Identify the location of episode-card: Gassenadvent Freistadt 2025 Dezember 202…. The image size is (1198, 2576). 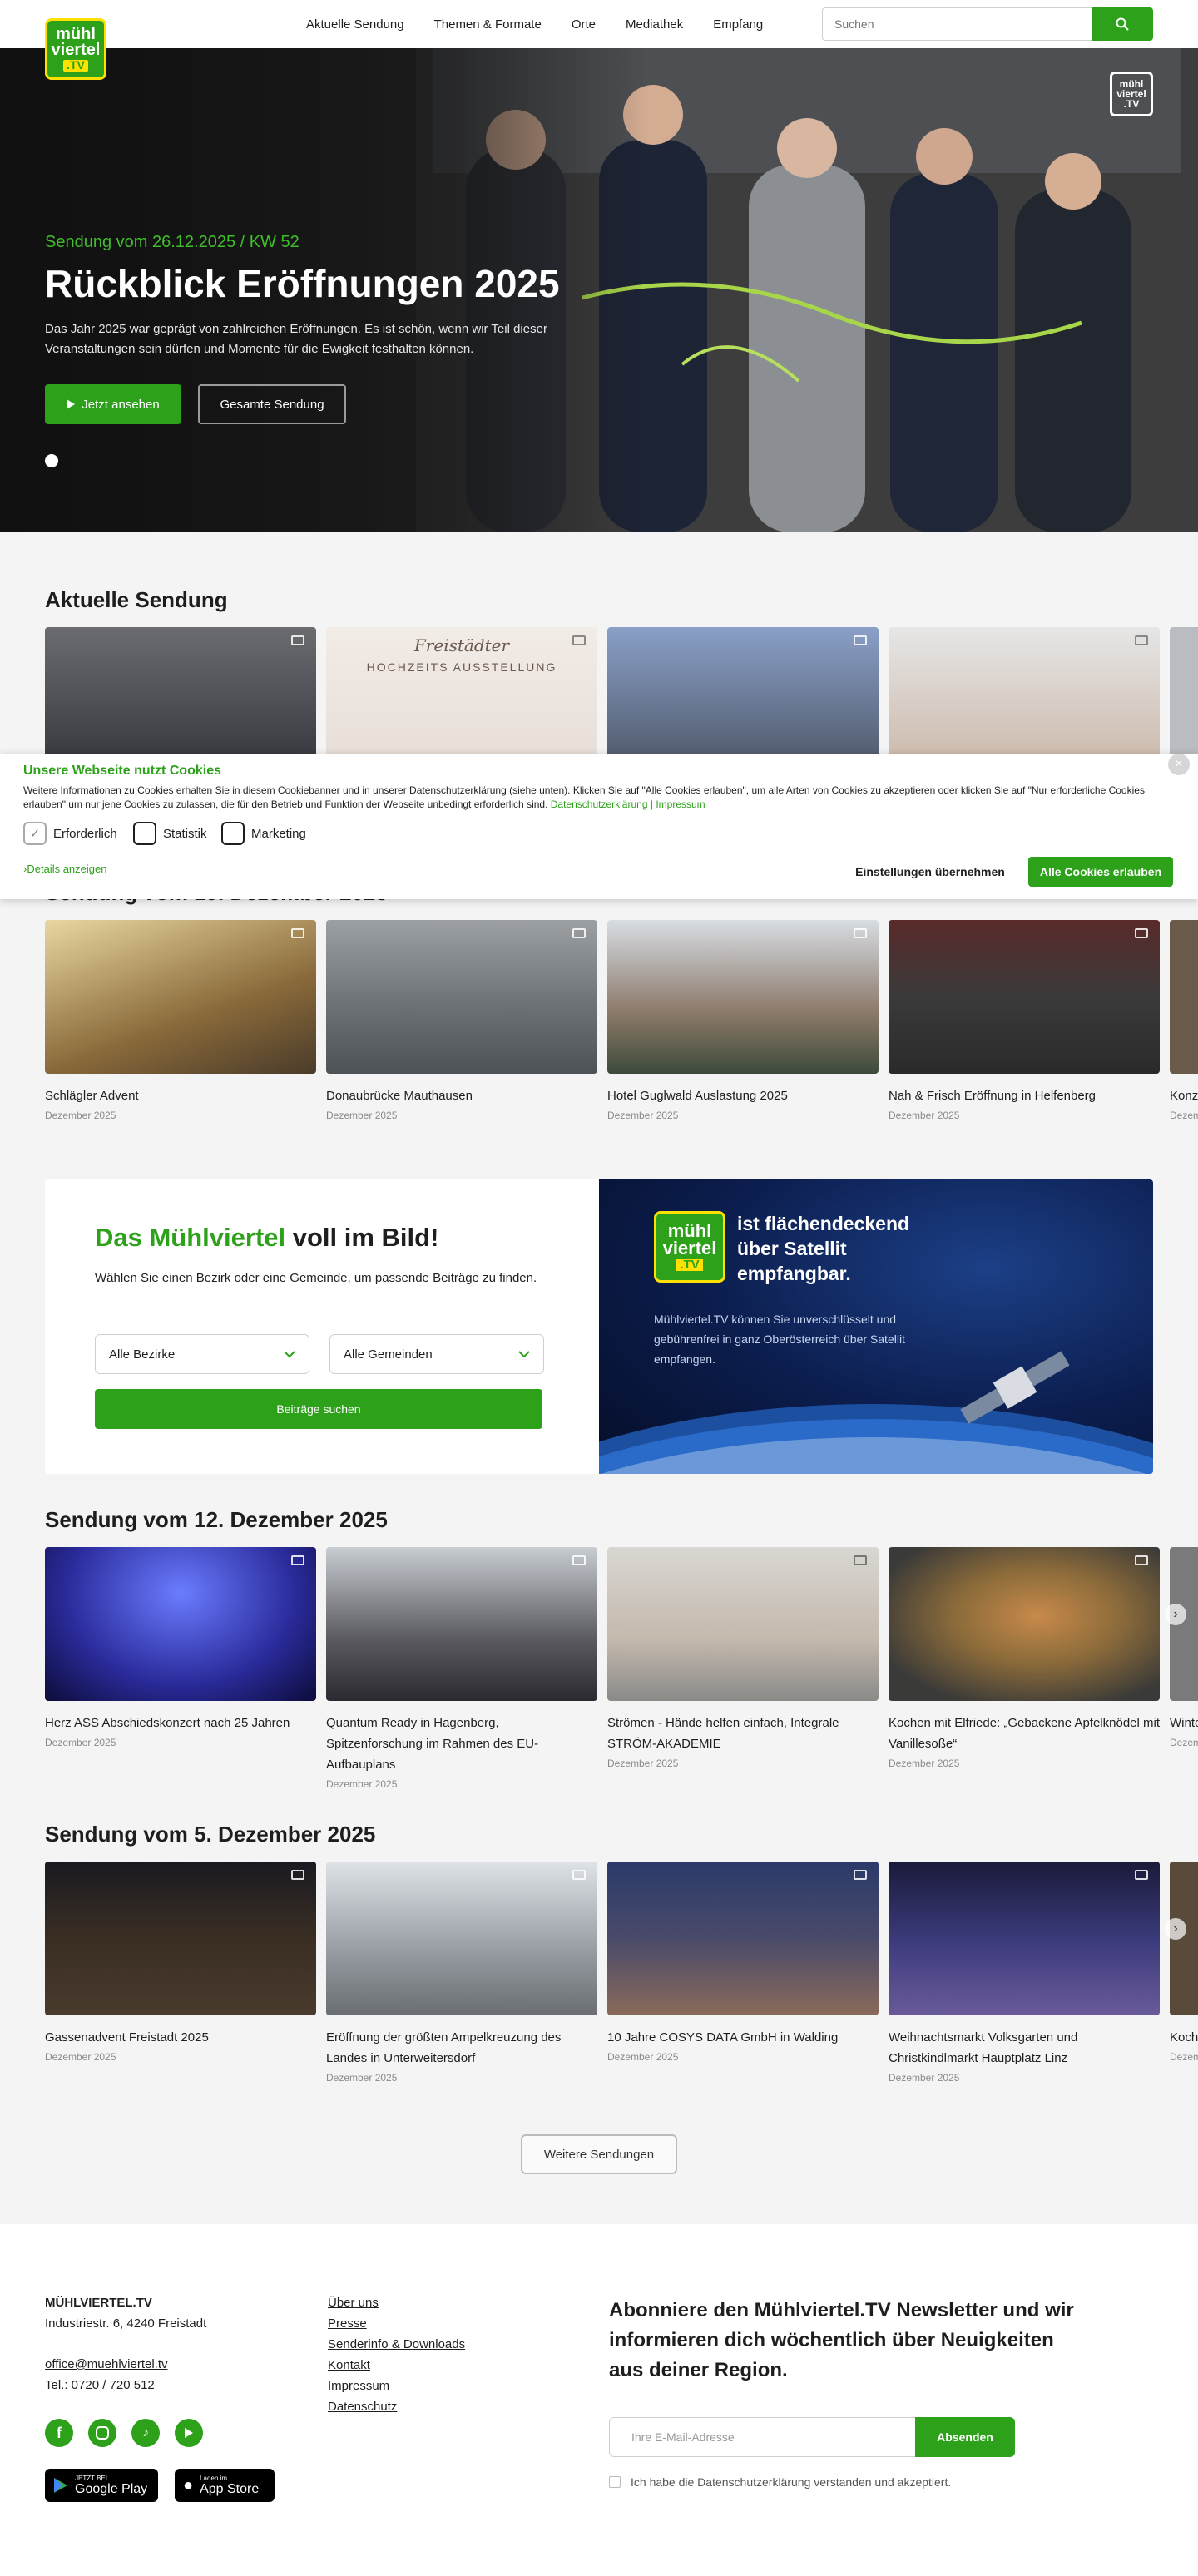
(181, 1973).